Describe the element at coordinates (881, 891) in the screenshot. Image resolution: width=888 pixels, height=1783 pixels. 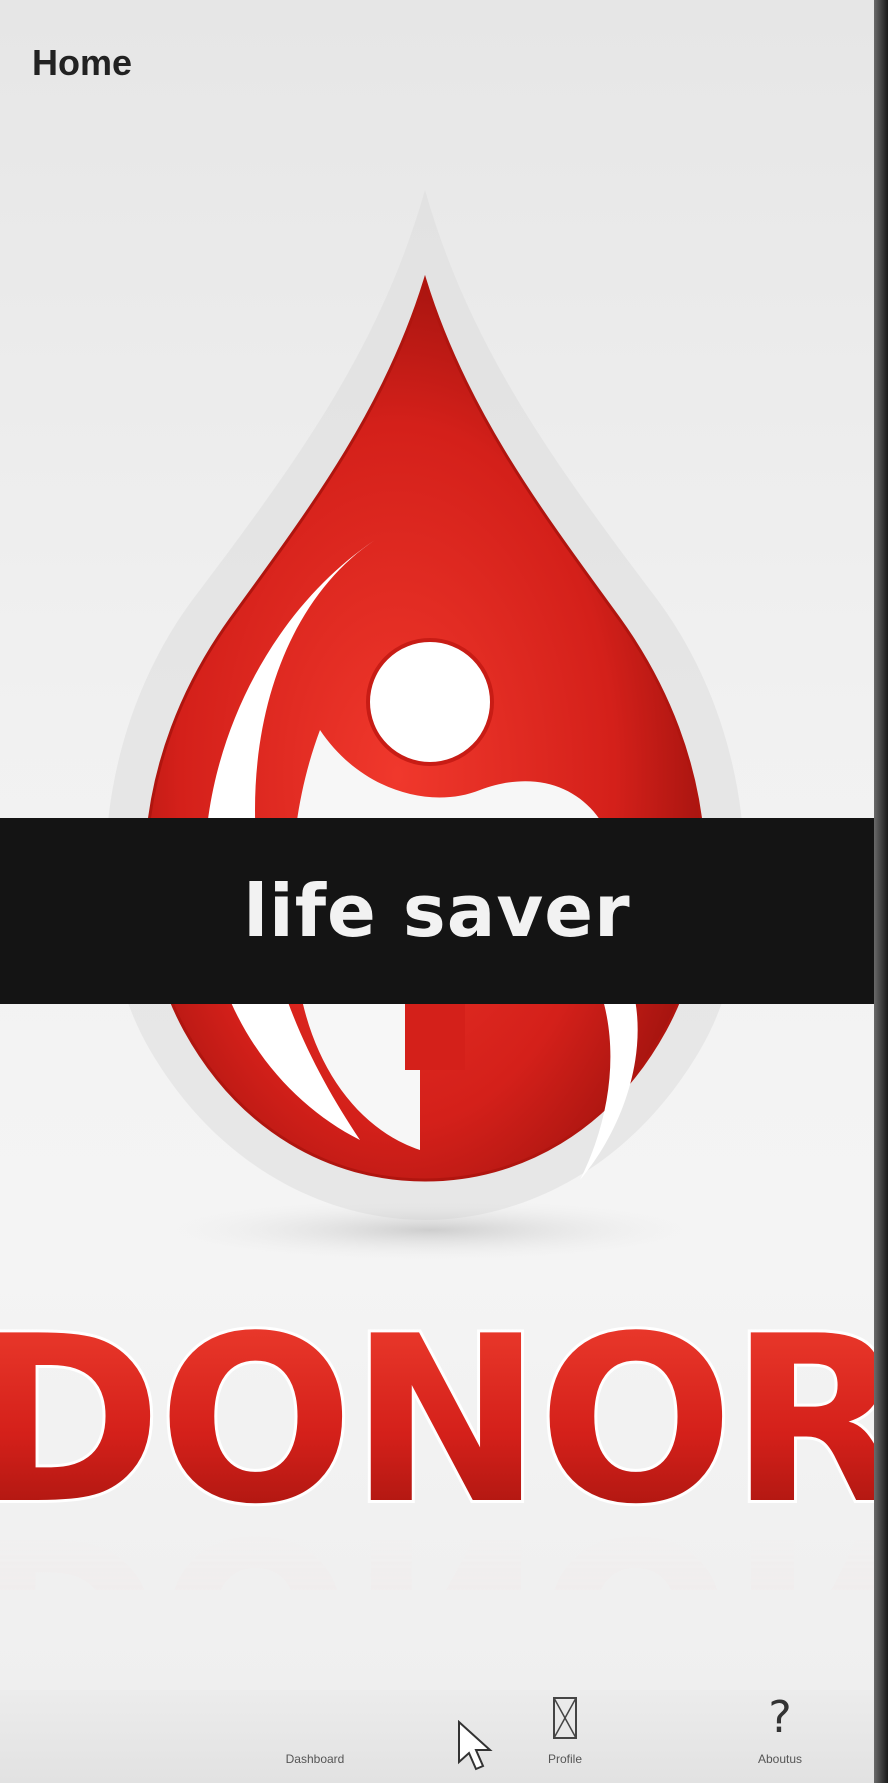
I see `device-bezel` at that location.